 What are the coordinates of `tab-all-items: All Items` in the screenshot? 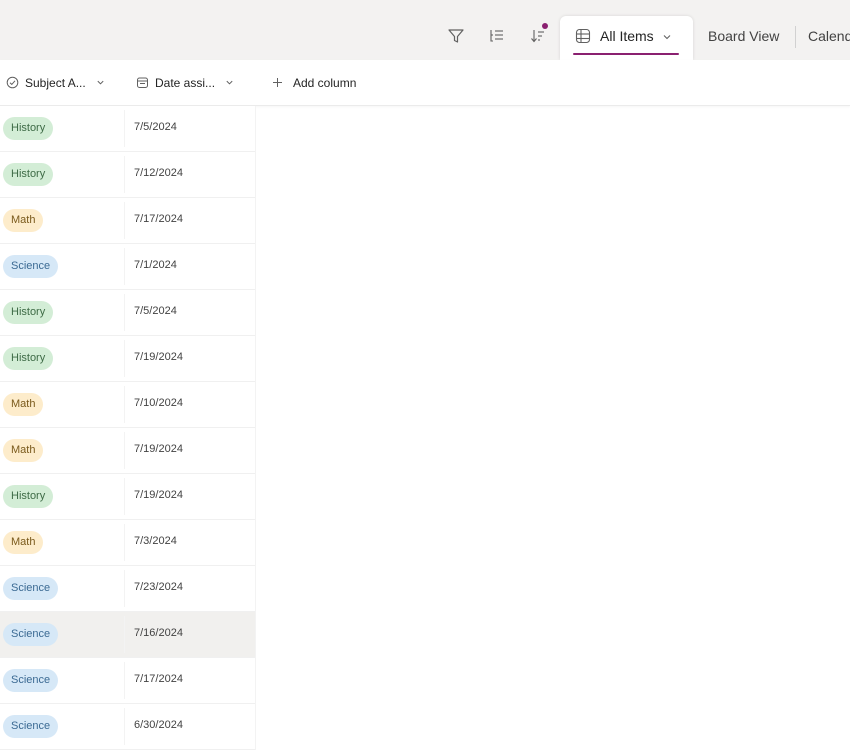 It's located at (626, 38).